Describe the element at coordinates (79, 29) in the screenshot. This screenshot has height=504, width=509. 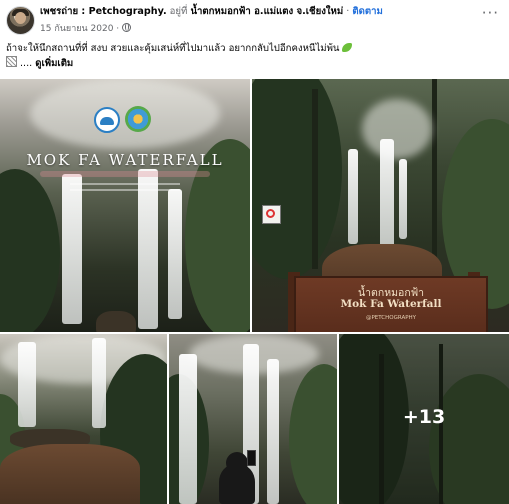
I see `post-date: 15 กันยายน 2020 ·` at that location.